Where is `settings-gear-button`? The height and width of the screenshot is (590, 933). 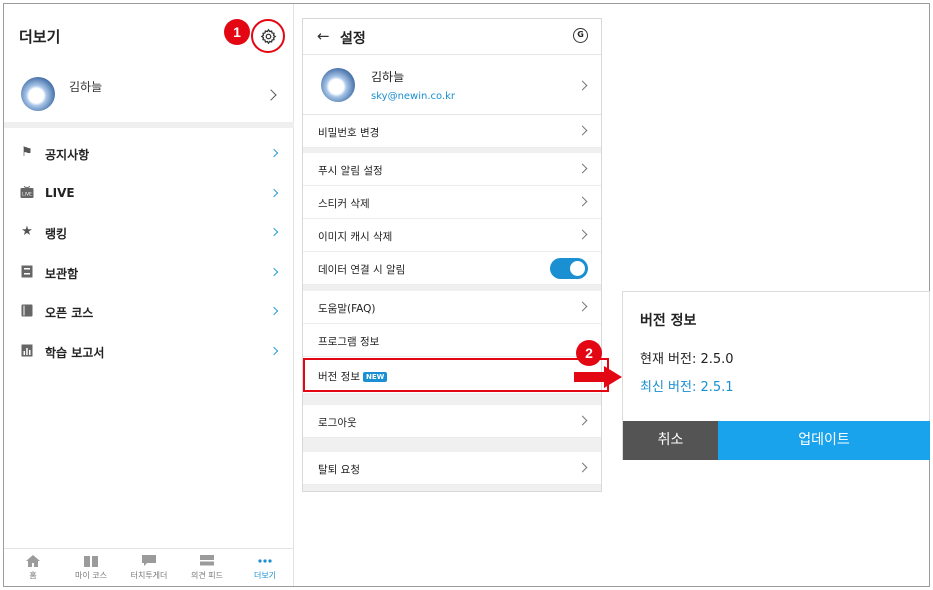 settings-gear-button is located at coordinates (268, 36).